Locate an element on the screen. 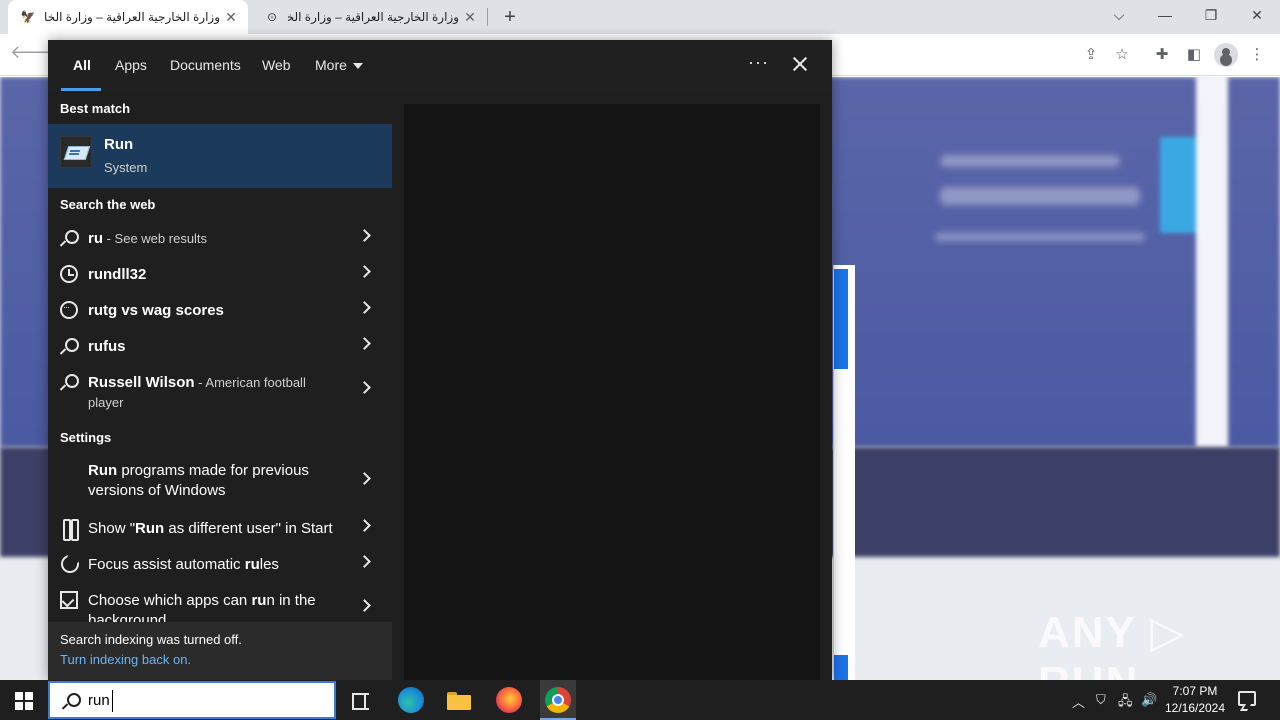 The width and height of the screenshot is (1280, 720). profile-avatar-icon is located at coordinates (1226, 55).